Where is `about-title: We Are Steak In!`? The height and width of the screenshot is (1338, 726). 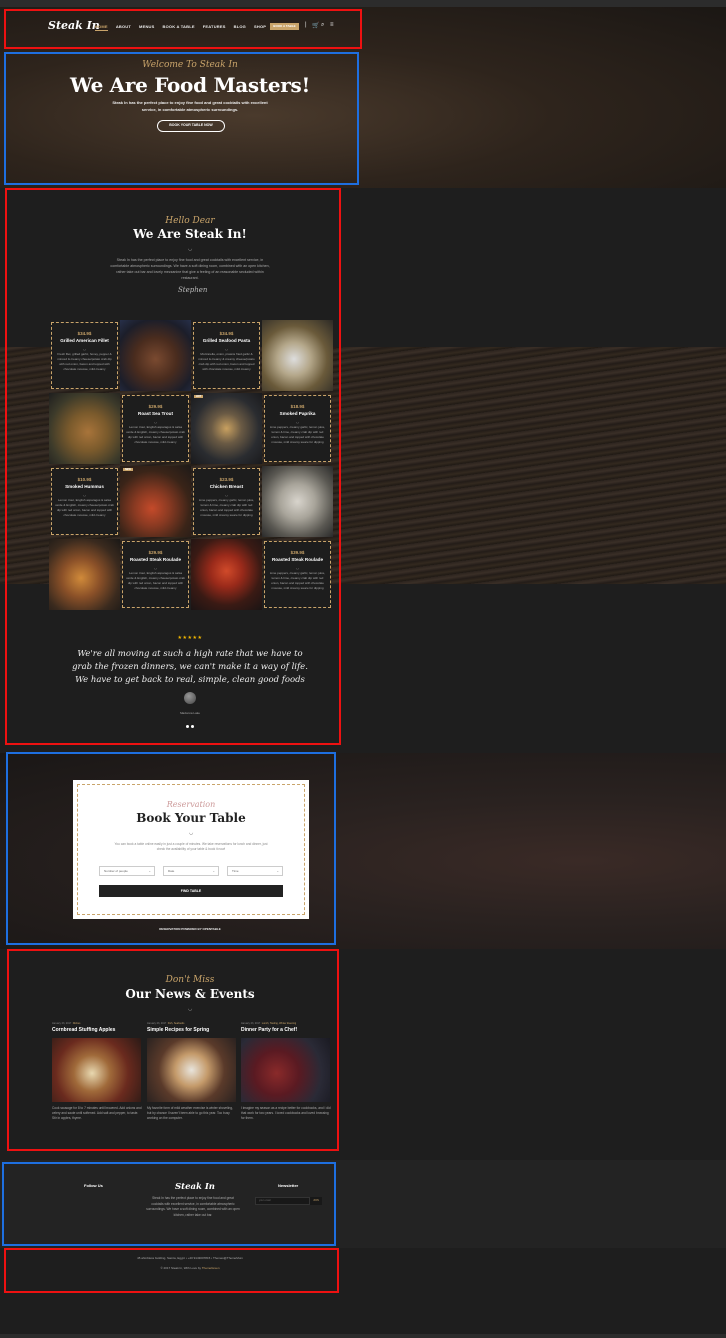 about-title: We Are Steak In! is located at coordinates (190, 234).